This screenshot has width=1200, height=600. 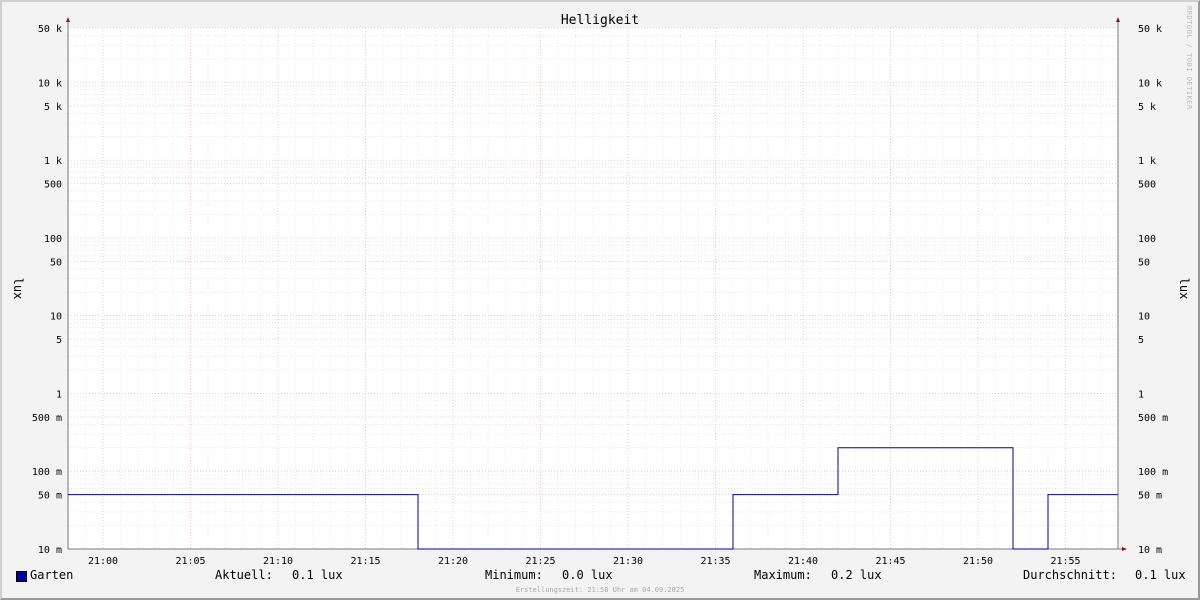 I want to click on y-tick-label-left: 50, so click(x=56, y=262).